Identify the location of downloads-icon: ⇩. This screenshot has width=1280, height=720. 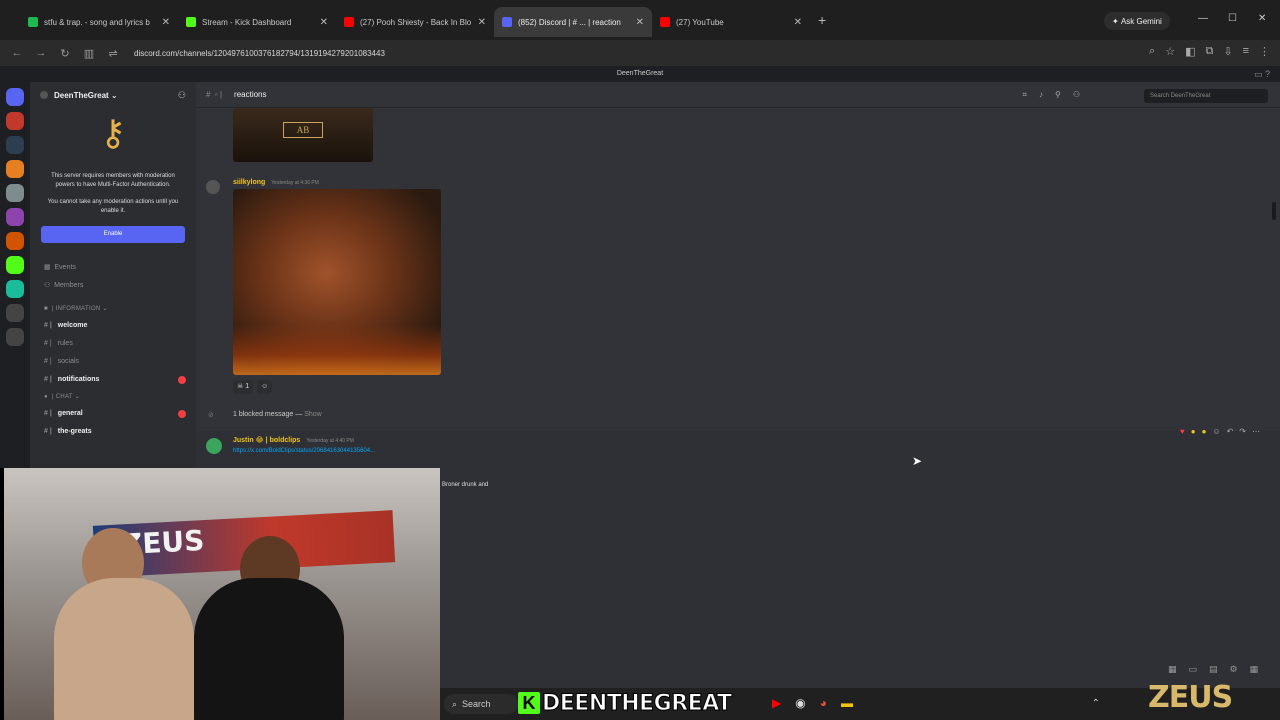
(1227, 51).